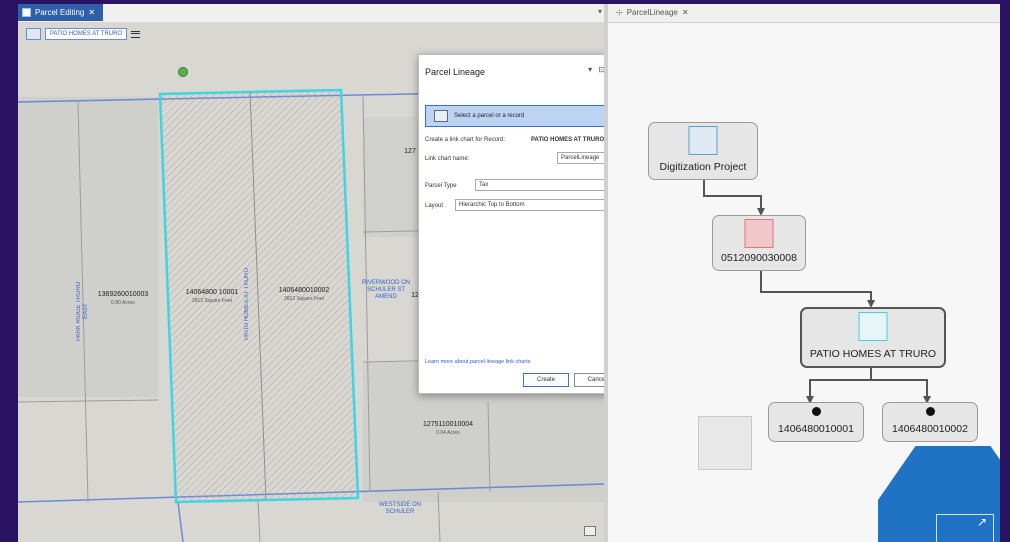 Image resolution: width=1010 pixels, height=542 pixels. What do you see at coordinates (91, 12) in the screenshot?
I see `close-icon: ✕` at bounding box center [91, 12].